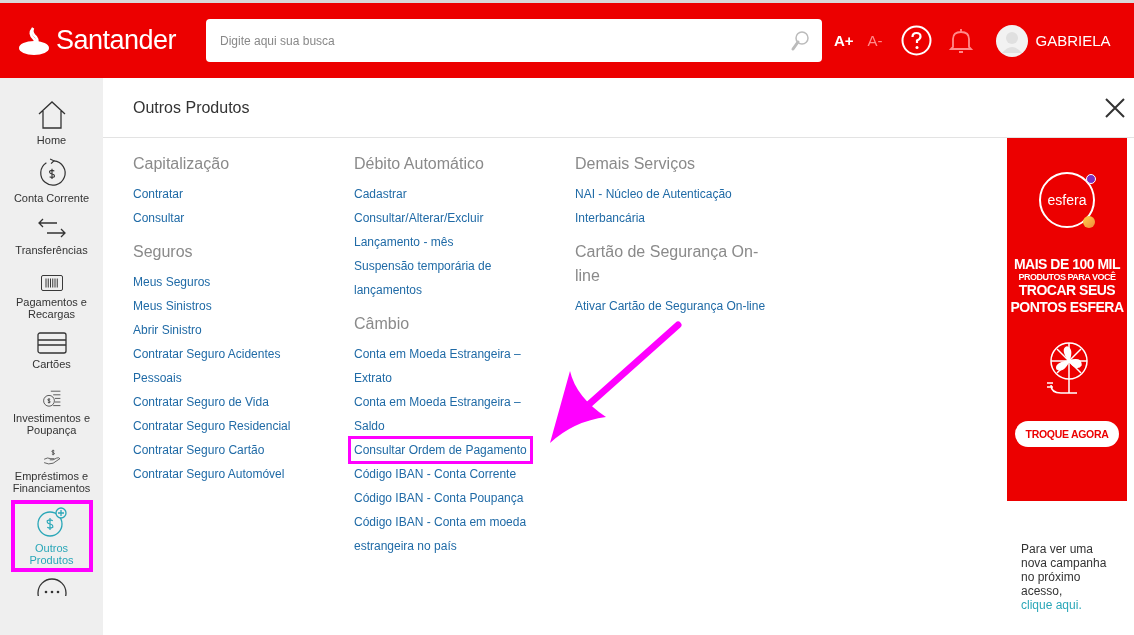 The width and height of the screenshot is (1134, 635). I want to click on increase-font-button: A+, so click(844, 40).